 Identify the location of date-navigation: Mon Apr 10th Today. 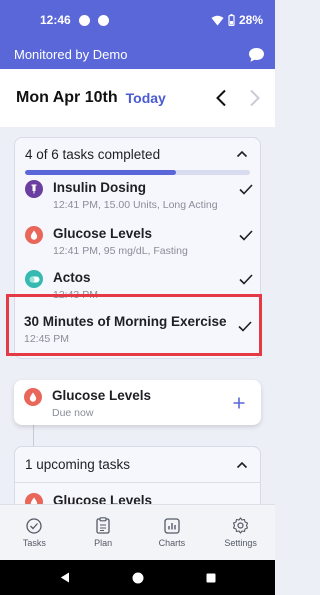
(137, 98).